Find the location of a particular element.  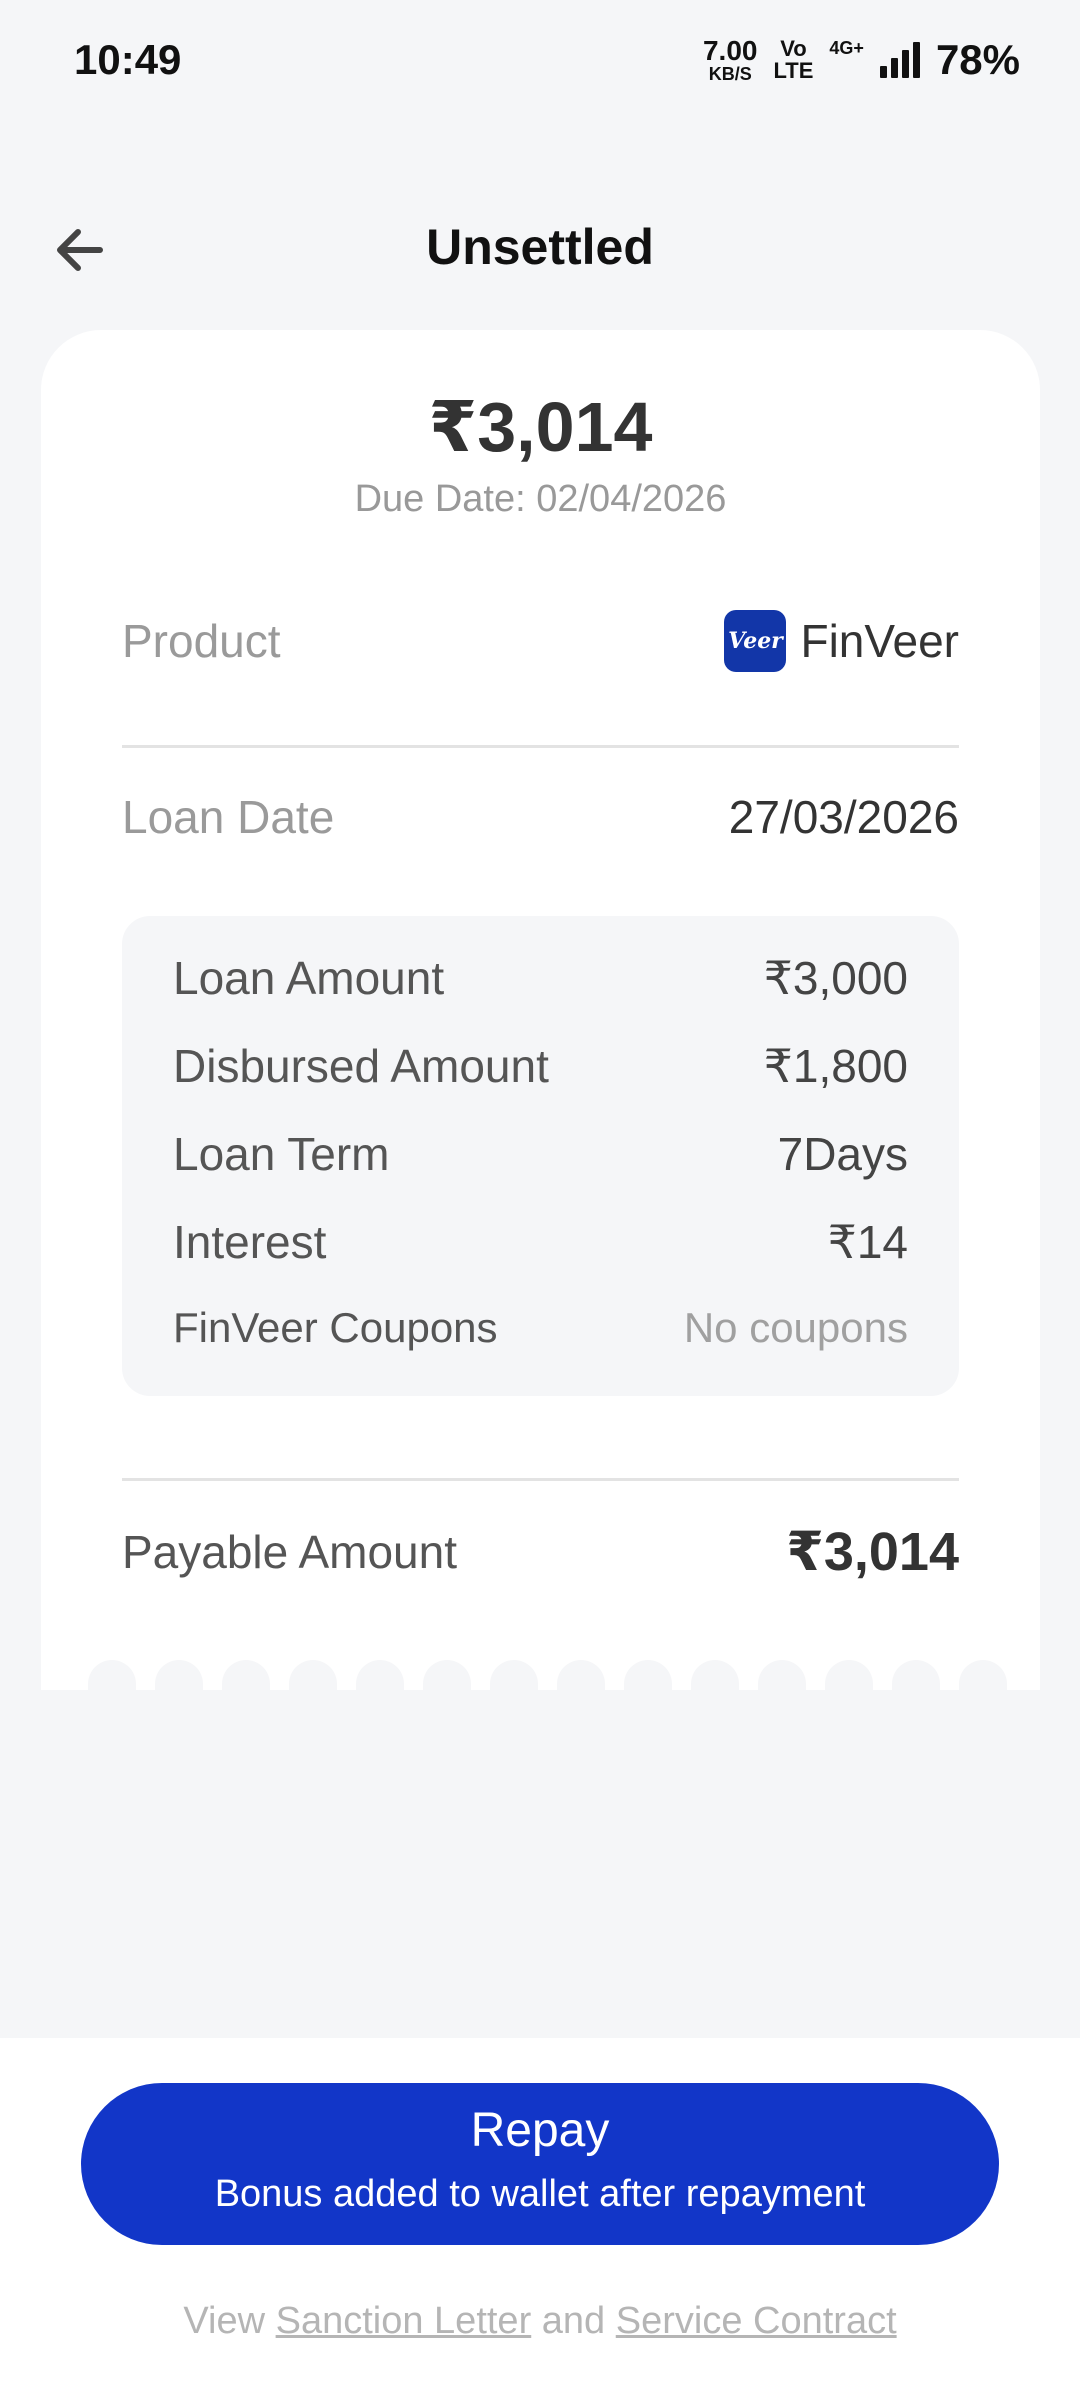

network-type: 4G+ is located at coordinates (846, 47).